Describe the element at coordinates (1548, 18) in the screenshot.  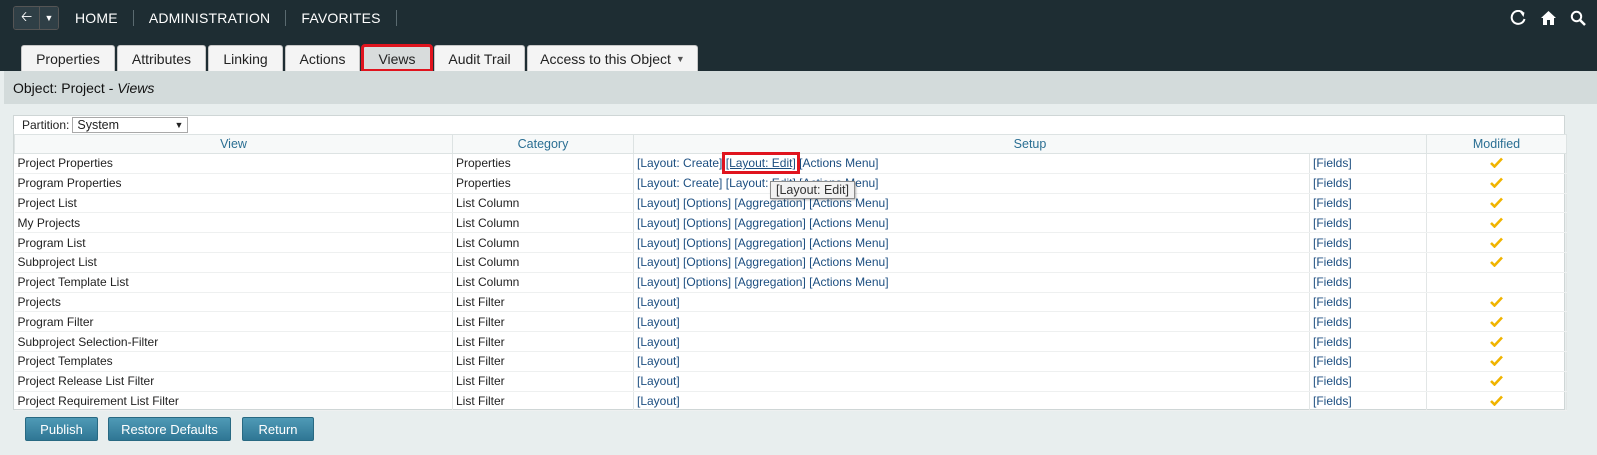
I see `home-icon` at that location.